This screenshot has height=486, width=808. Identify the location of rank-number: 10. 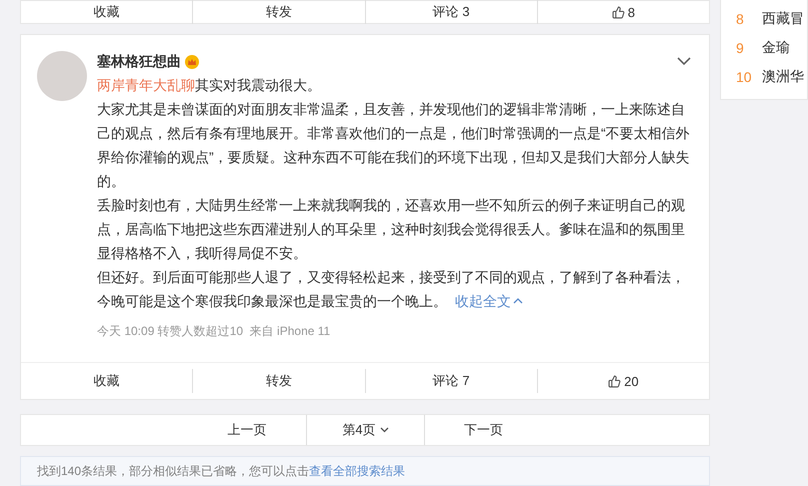
(744, 76).